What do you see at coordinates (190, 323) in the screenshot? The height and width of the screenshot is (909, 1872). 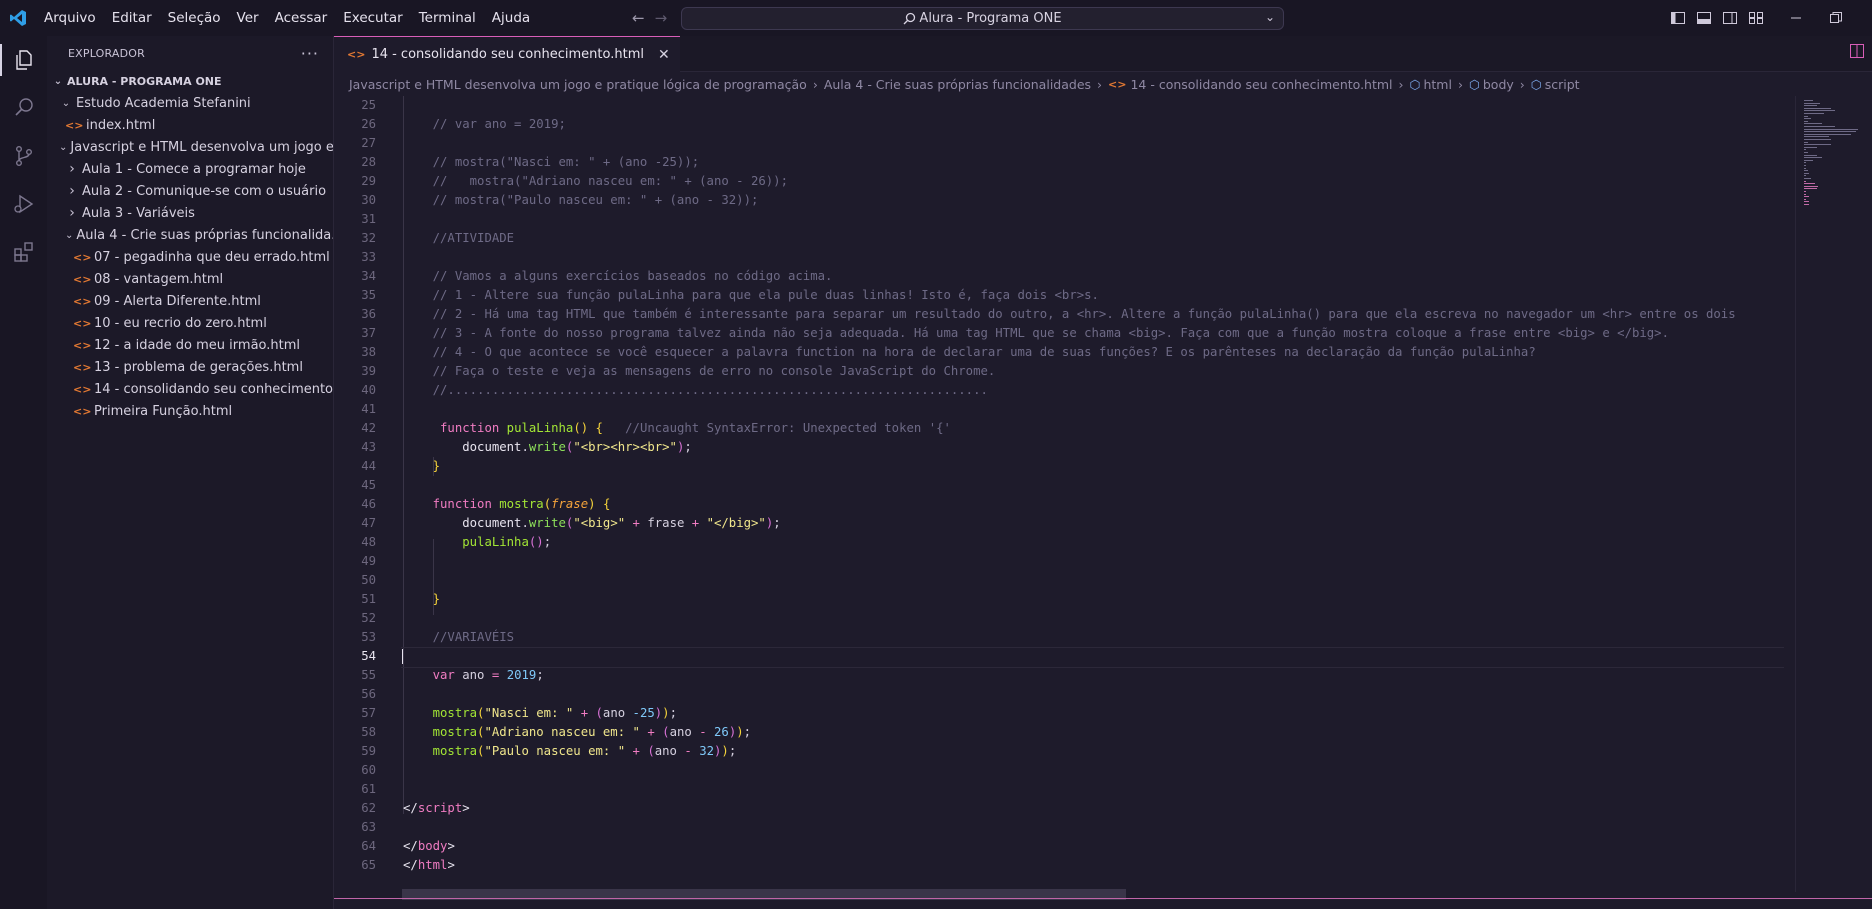 I see `tree-file: <> 10 - eu recrio do zero.html` at bounding box center [190, 323].